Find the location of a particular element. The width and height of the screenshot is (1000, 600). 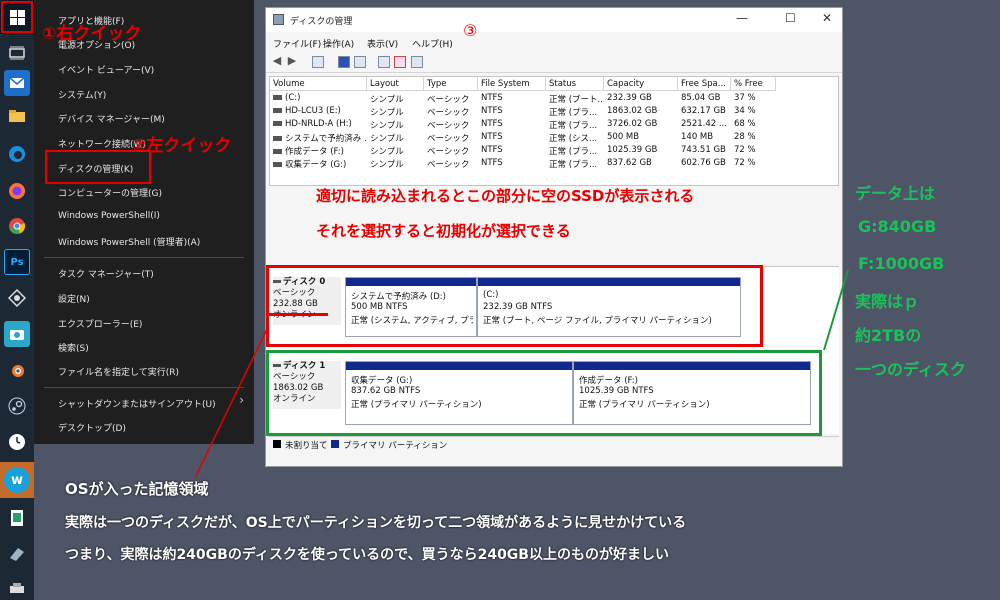

steam-icon is located at coordinates (17, 406).